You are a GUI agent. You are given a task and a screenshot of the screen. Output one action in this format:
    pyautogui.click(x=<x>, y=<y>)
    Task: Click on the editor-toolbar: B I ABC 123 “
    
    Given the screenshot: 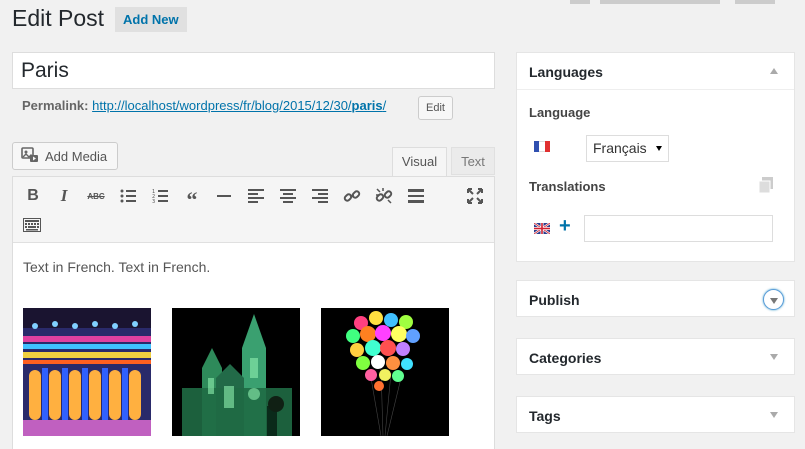 What is the action you would take?
    pyautogui.click(x=253, y=210)
    